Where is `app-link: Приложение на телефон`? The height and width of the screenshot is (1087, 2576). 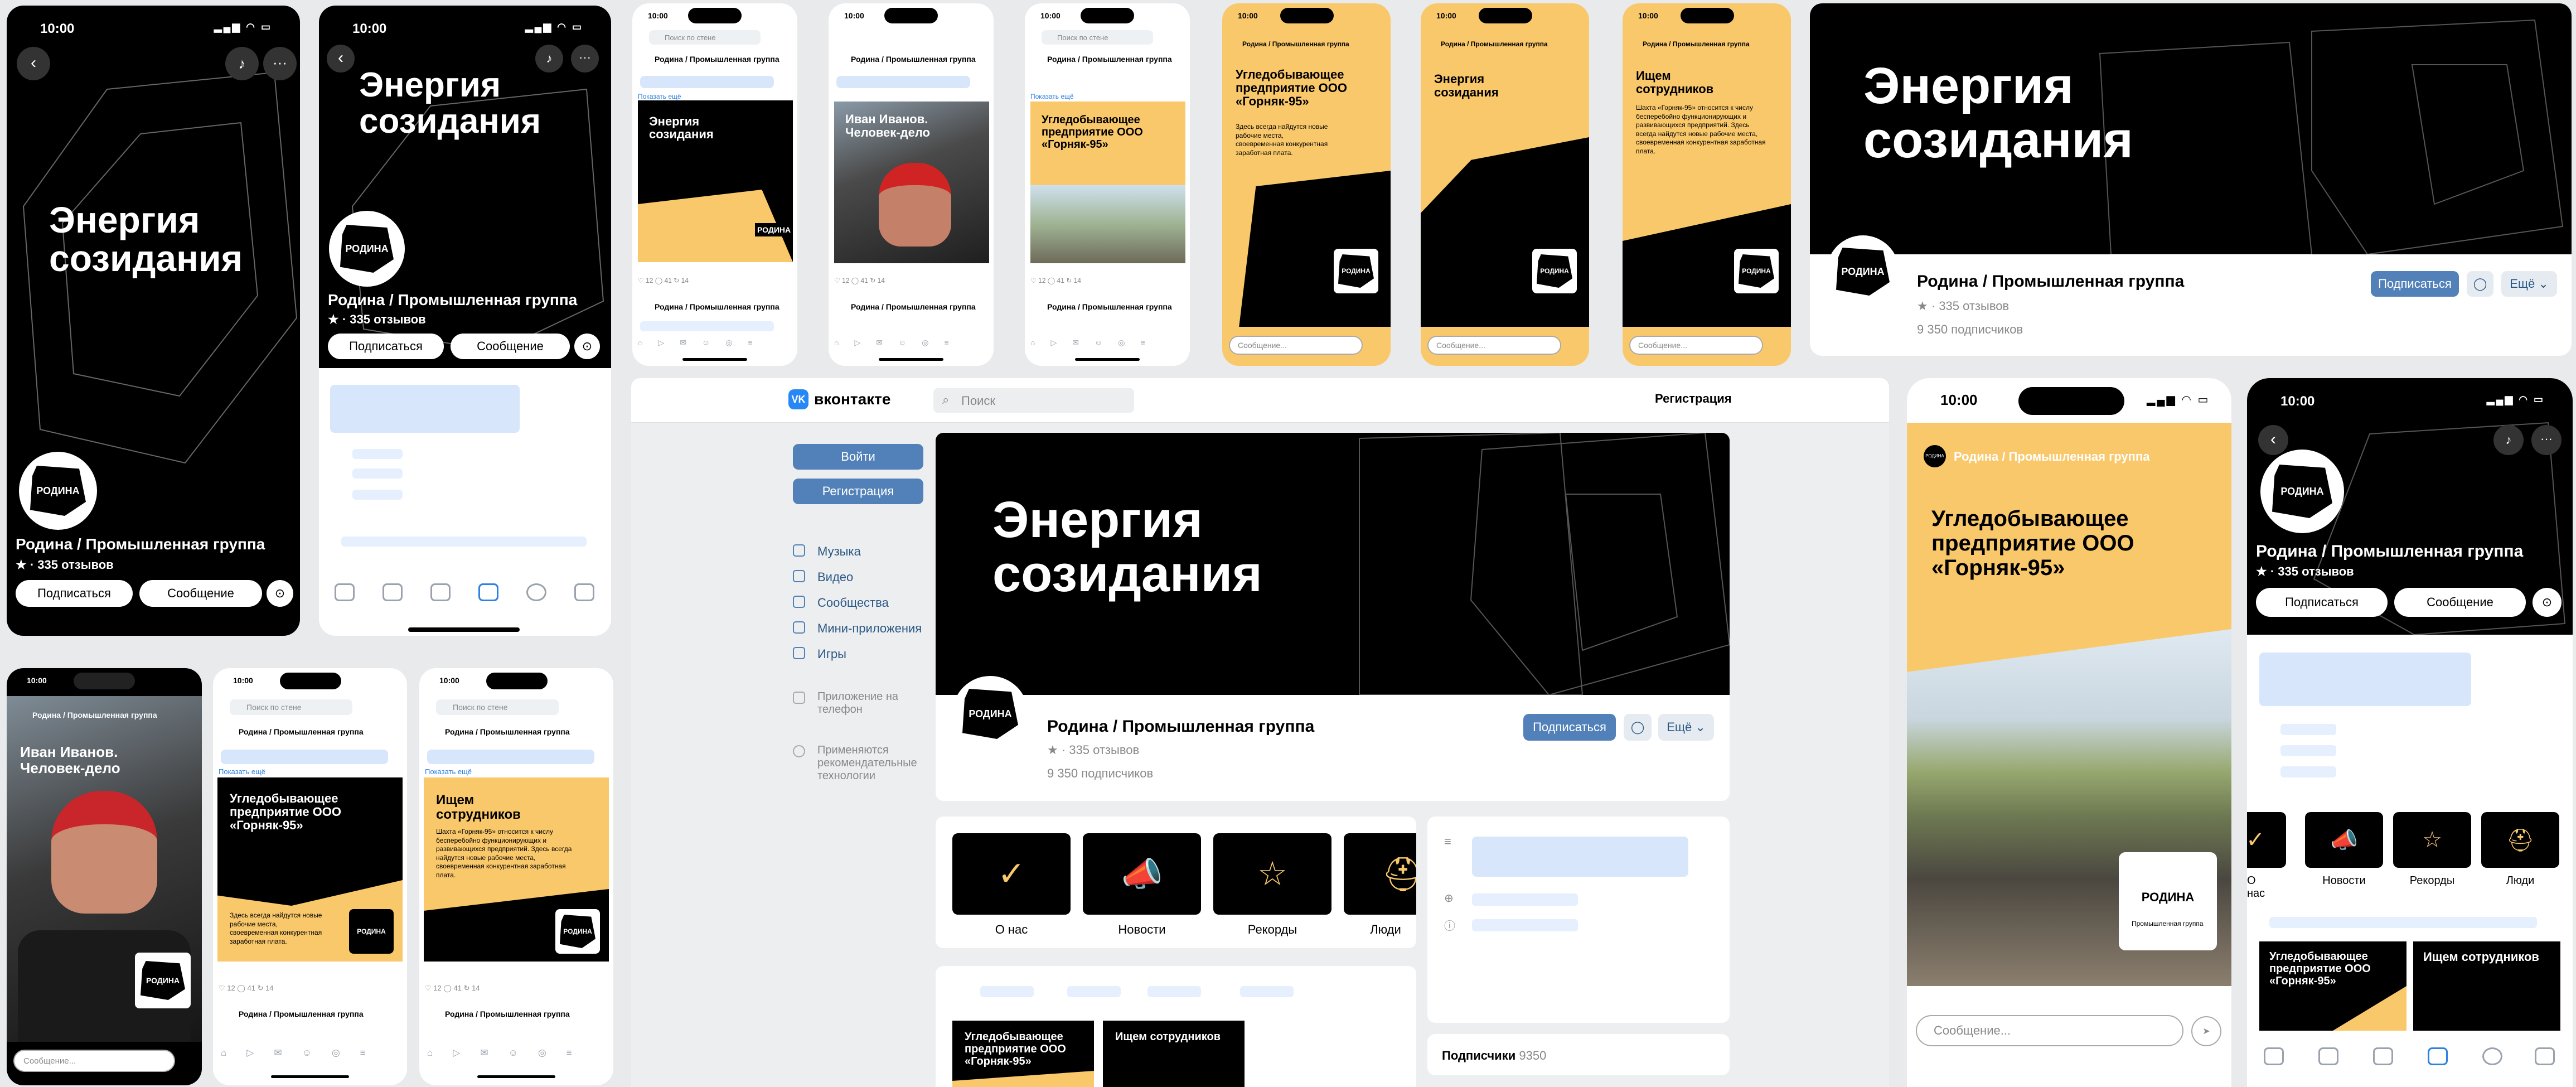 app-link: Приложение на телефон is located at coordinates (859, 703).